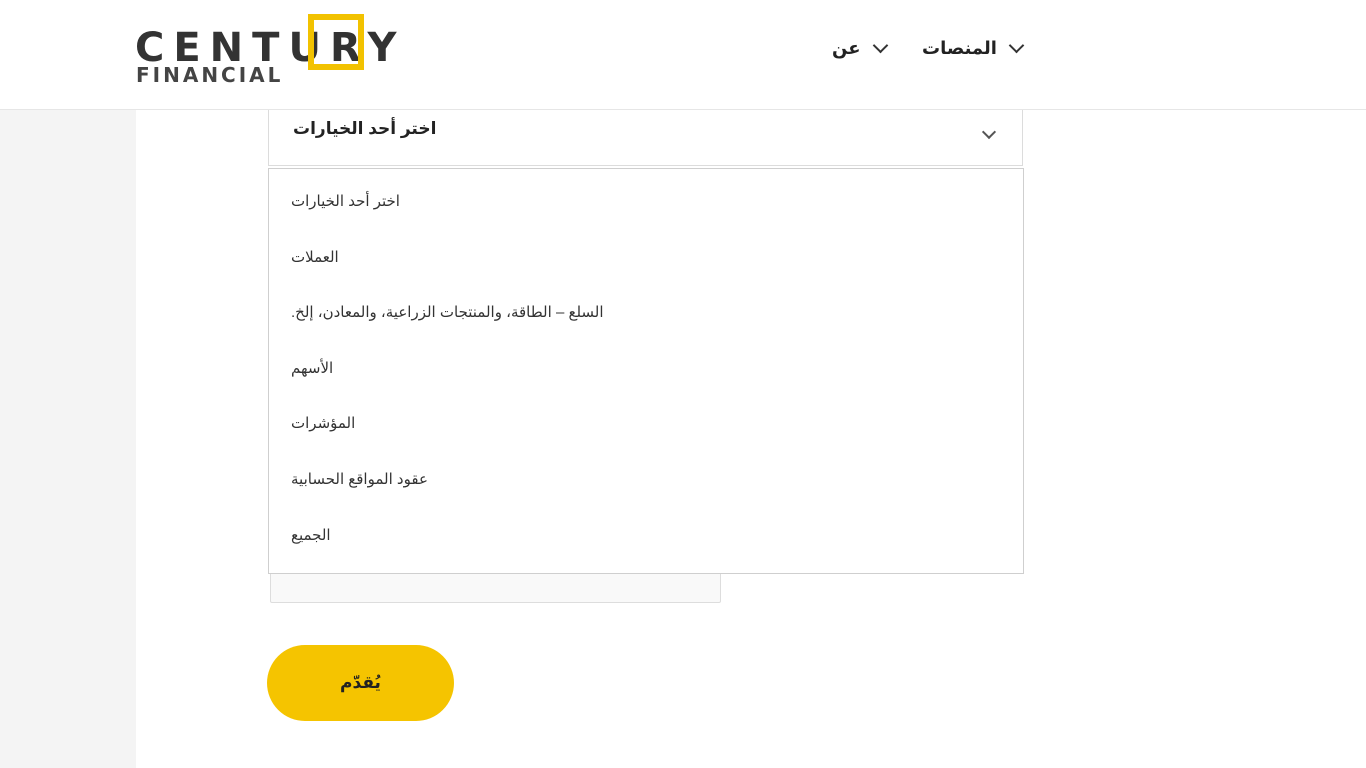  Describe the element at coordinates (345, 201) in the screenshot. I see `dropdown-option: اختر أحد الخيارات` at that location.